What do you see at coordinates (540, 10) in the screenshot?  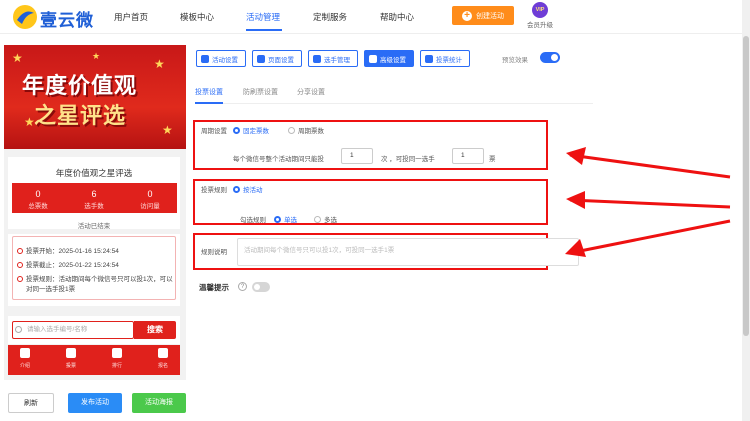 I see `vip-icon: VIP` at bounding box center [540, 10].